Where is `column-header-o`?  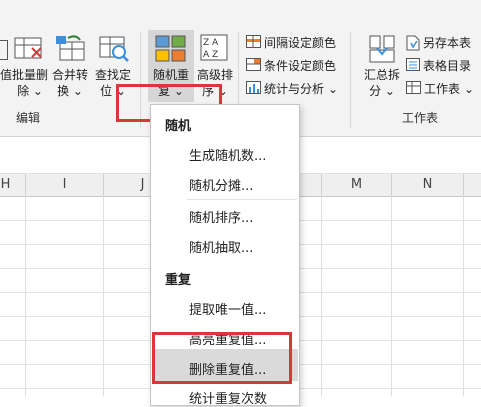
column-header-o is located at coordinates (472, 185).